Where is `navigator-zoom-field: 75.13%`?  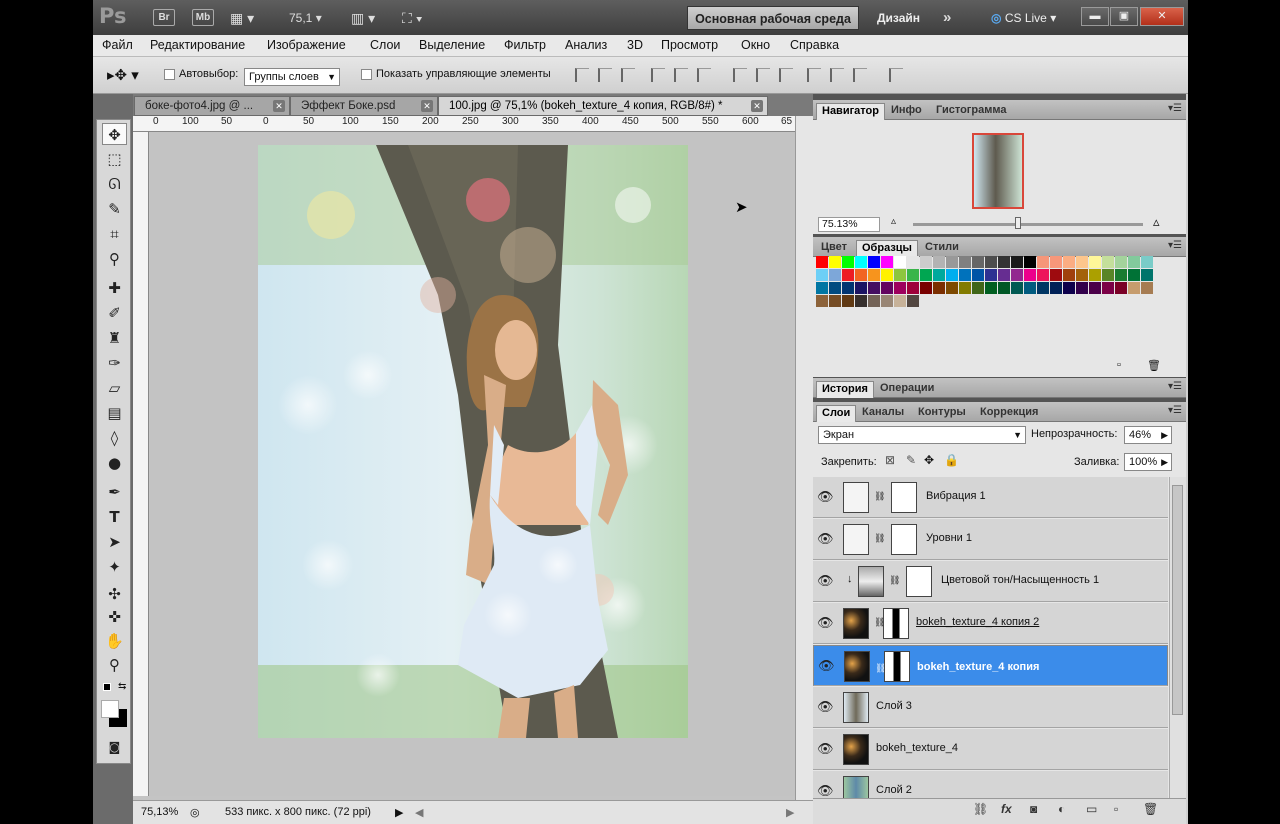 navigator-zoom-field: 75.13% is located at coordinates (849, 224).